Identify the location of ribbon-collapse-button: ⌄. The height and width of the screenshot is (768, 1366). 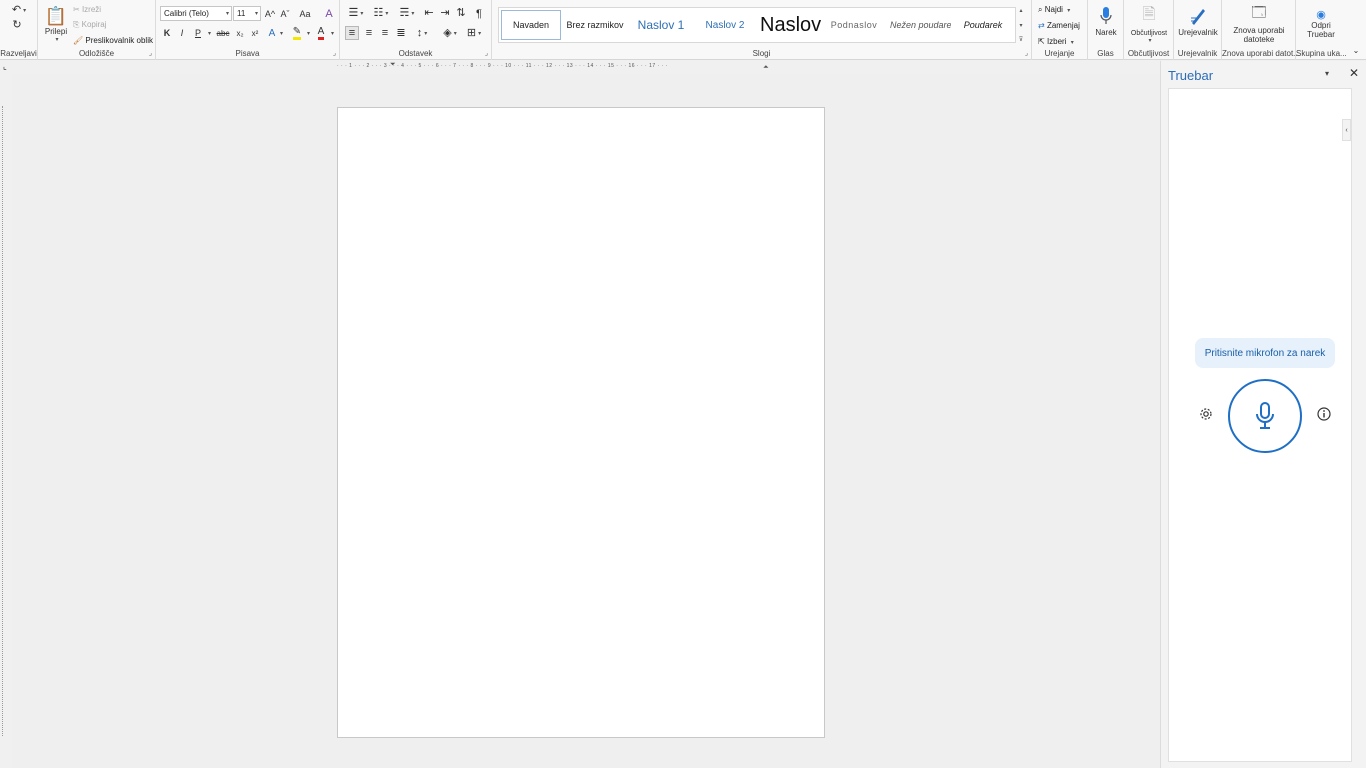
(1356, 50).